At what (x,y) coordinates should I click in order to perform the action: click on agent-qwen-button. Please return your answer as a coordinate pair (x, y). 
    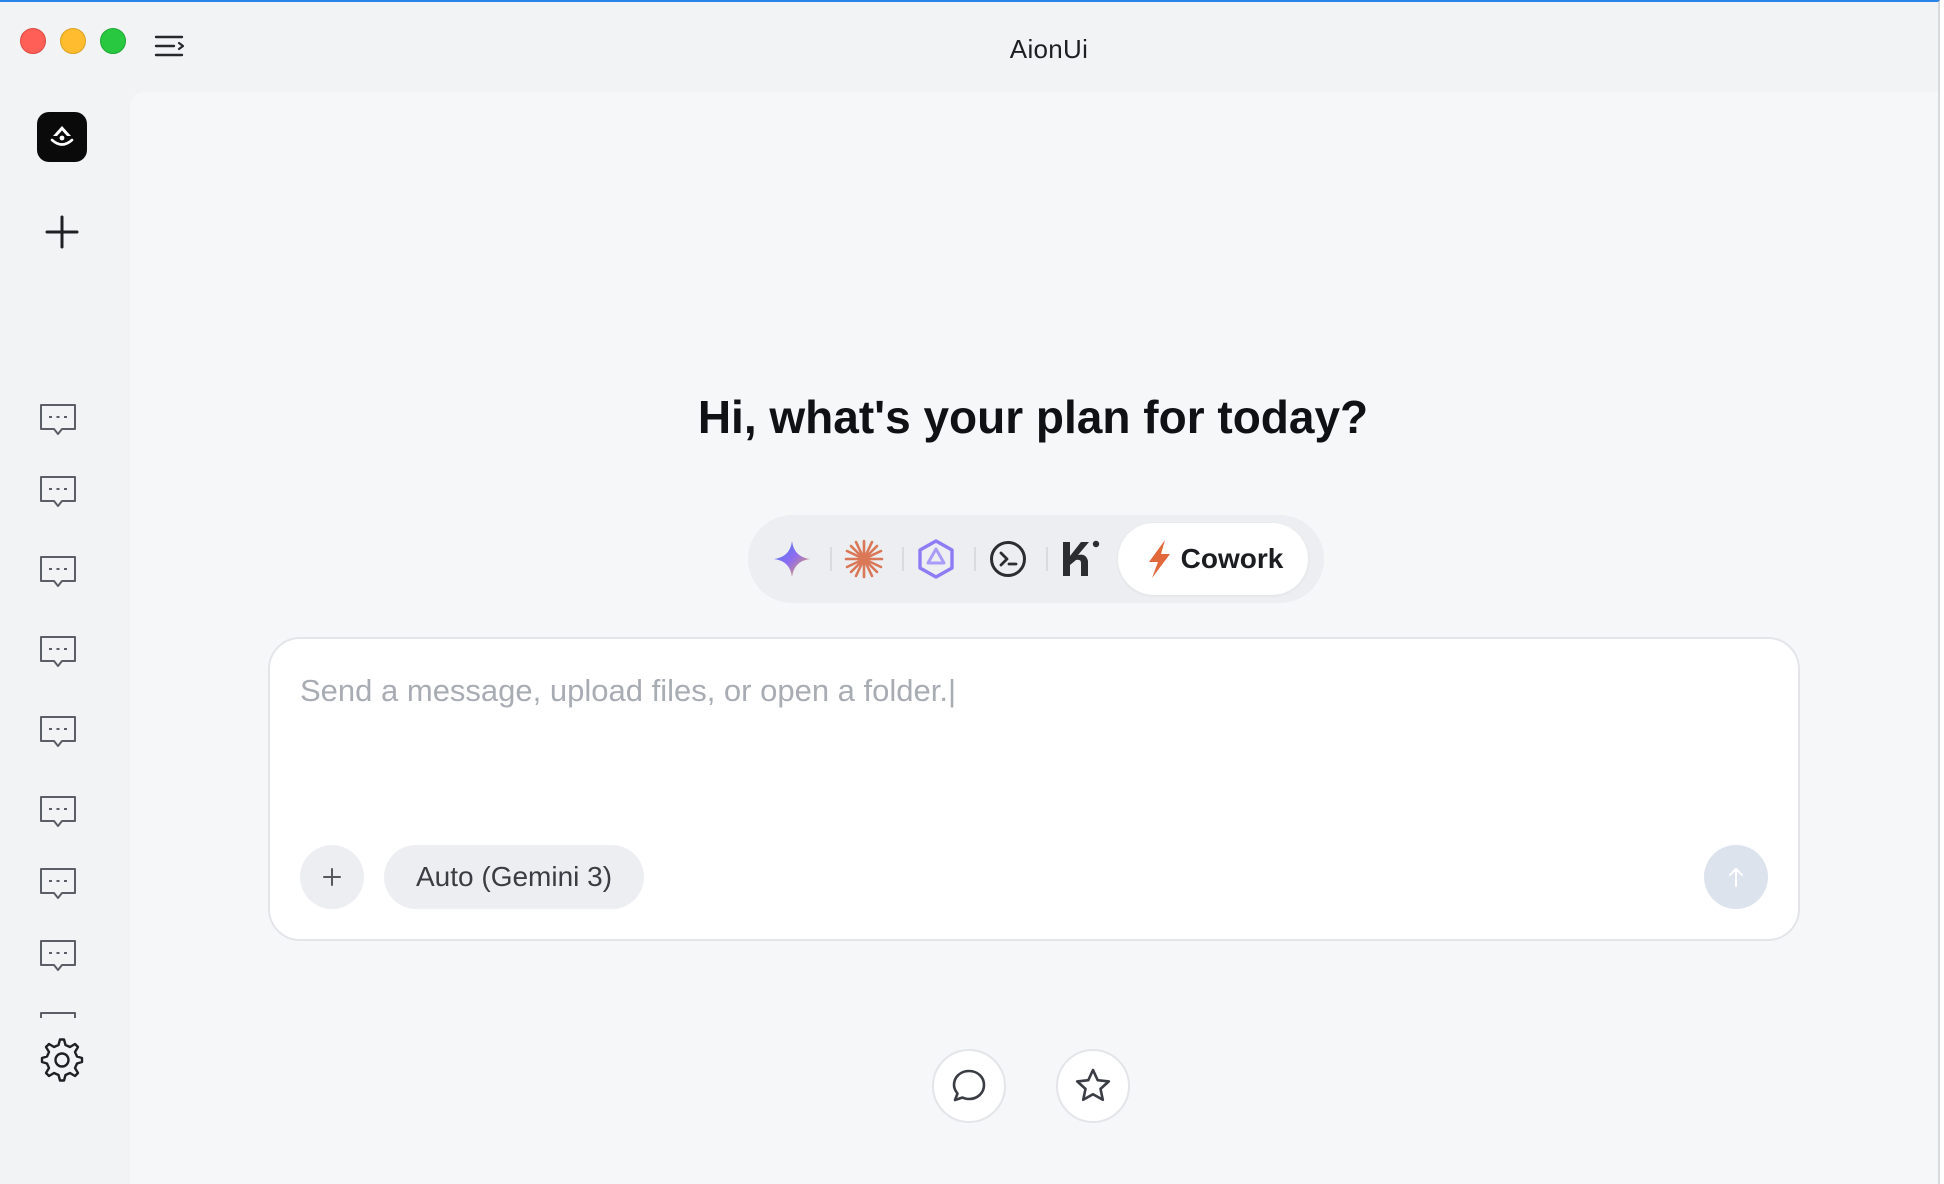
    Looking at the image, I should click on (936, 559).